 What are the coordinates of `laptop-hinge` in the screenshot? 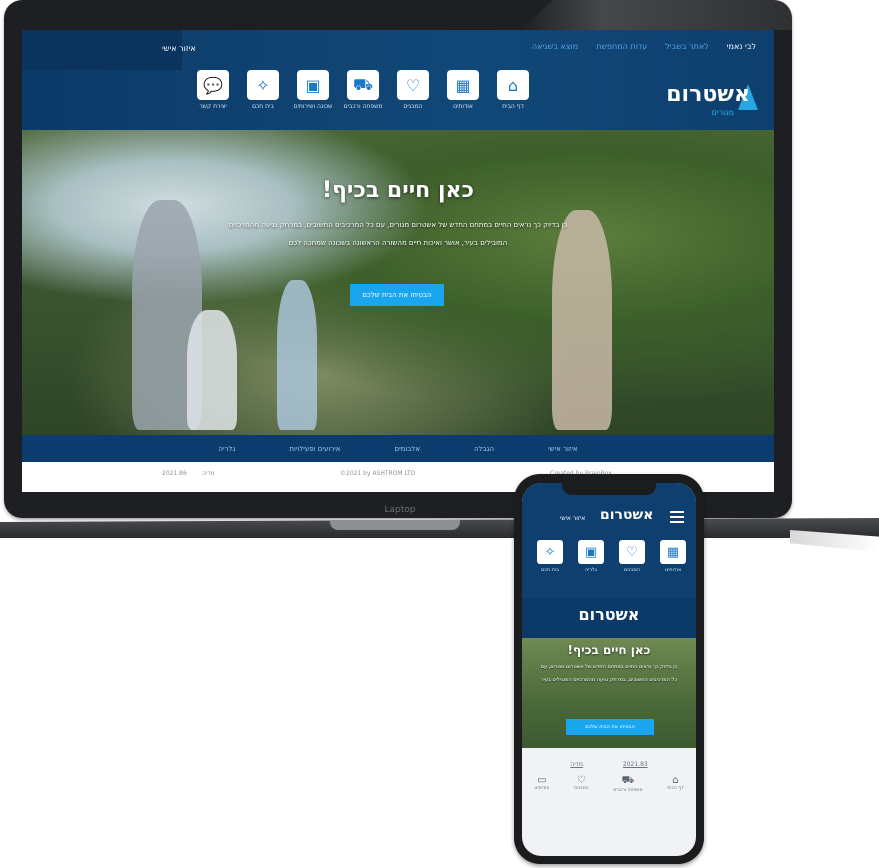 It's located at (395, 525).